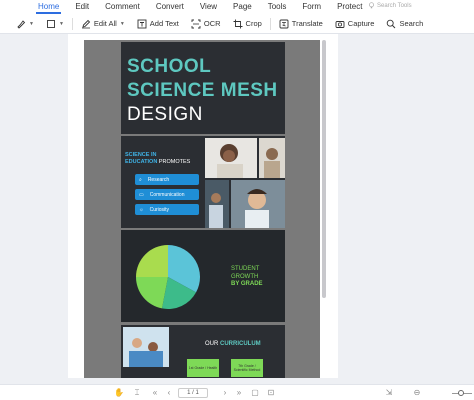  I want to click on highlight-tool: ▼, so click(25, 24).